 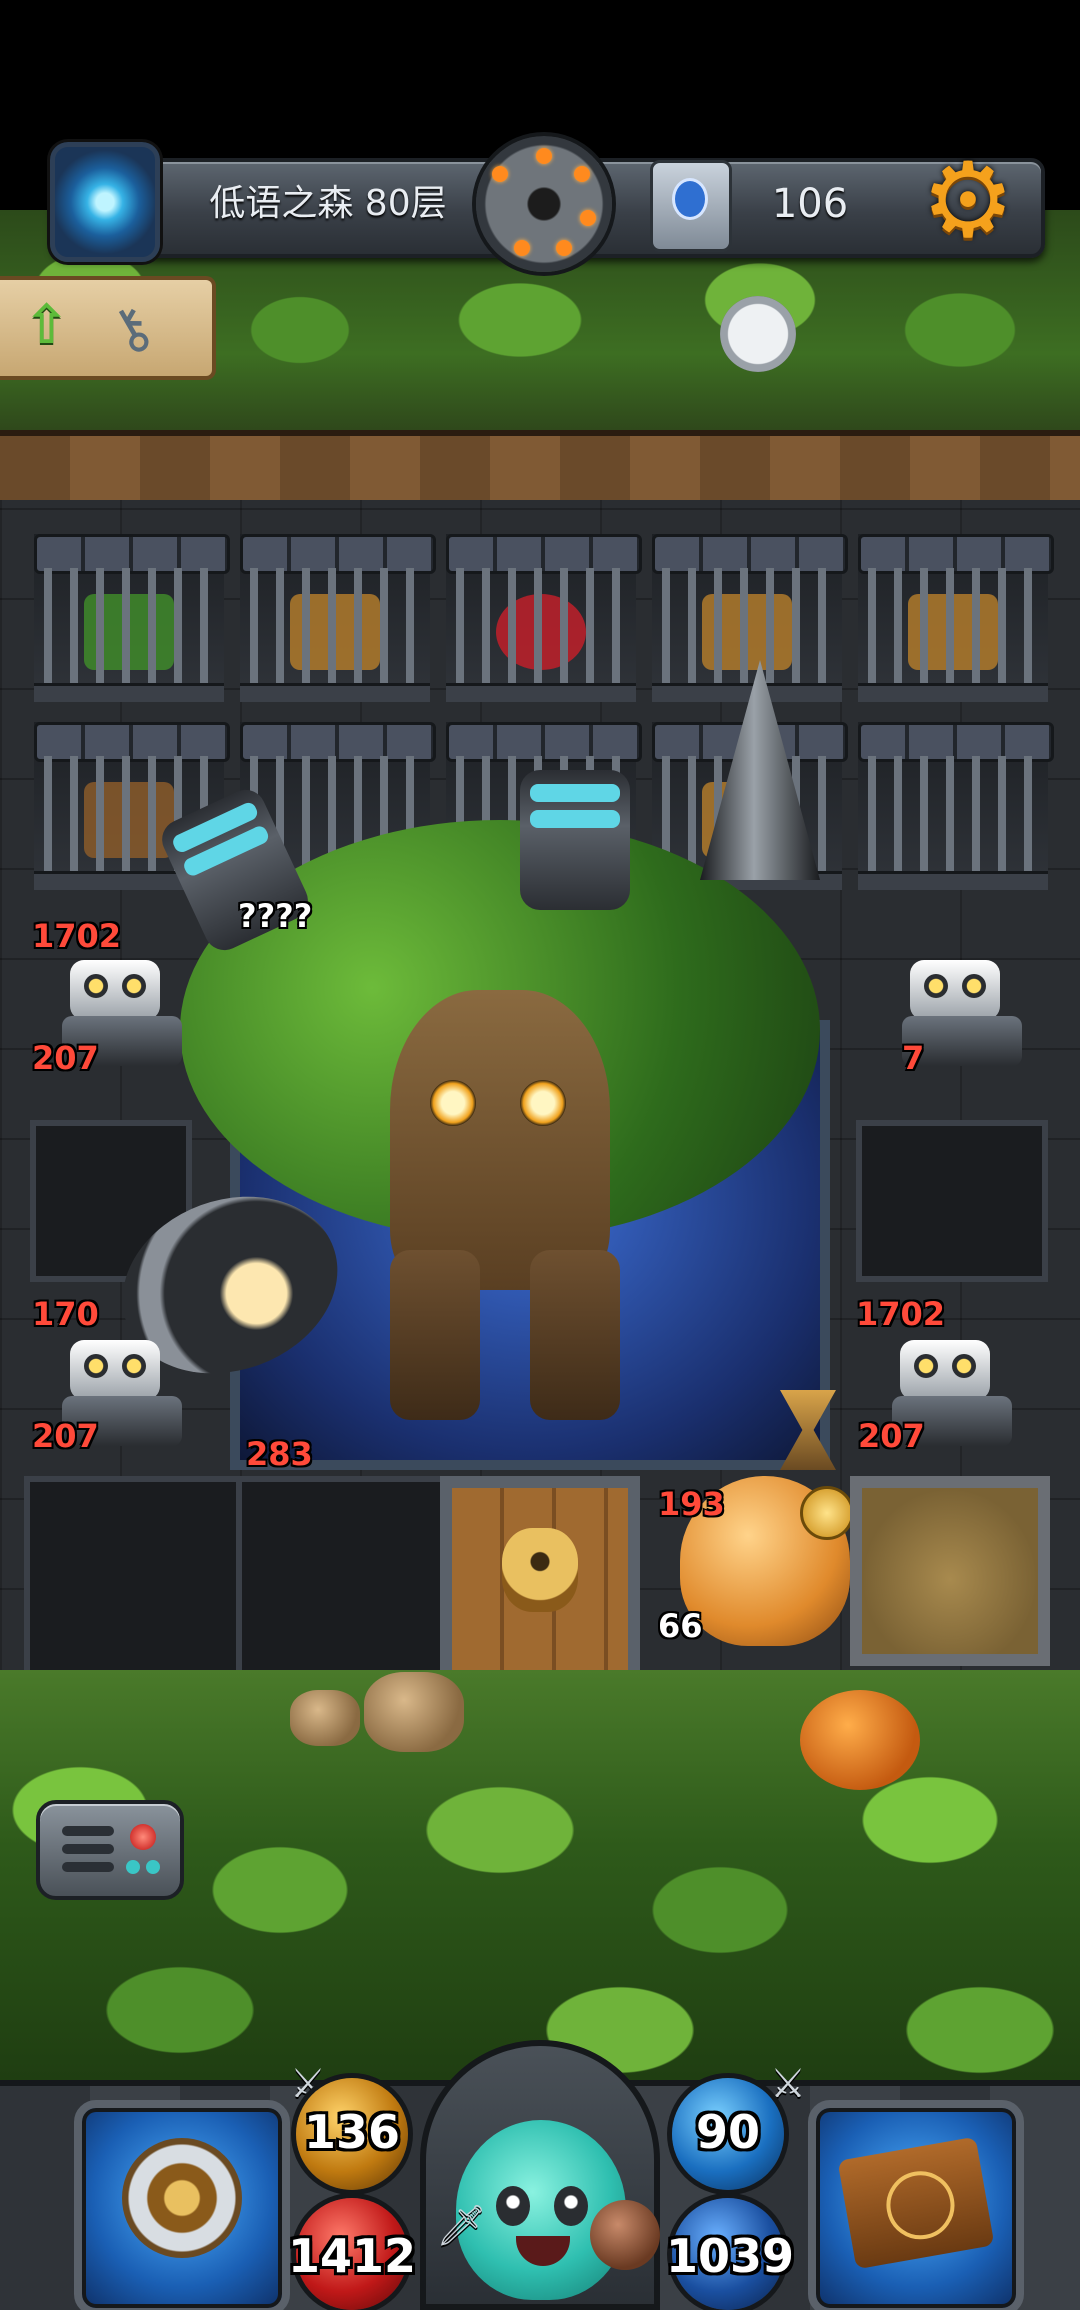 I want to click on boss-hp-badge: ????, so click(x=272, y=916).